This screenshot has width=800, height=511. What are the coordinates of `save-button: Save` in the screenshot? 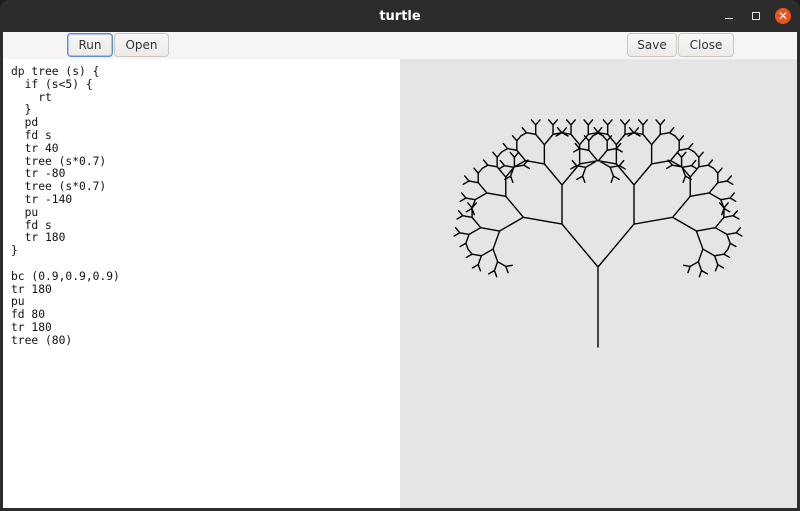 It's located at (652, 45).